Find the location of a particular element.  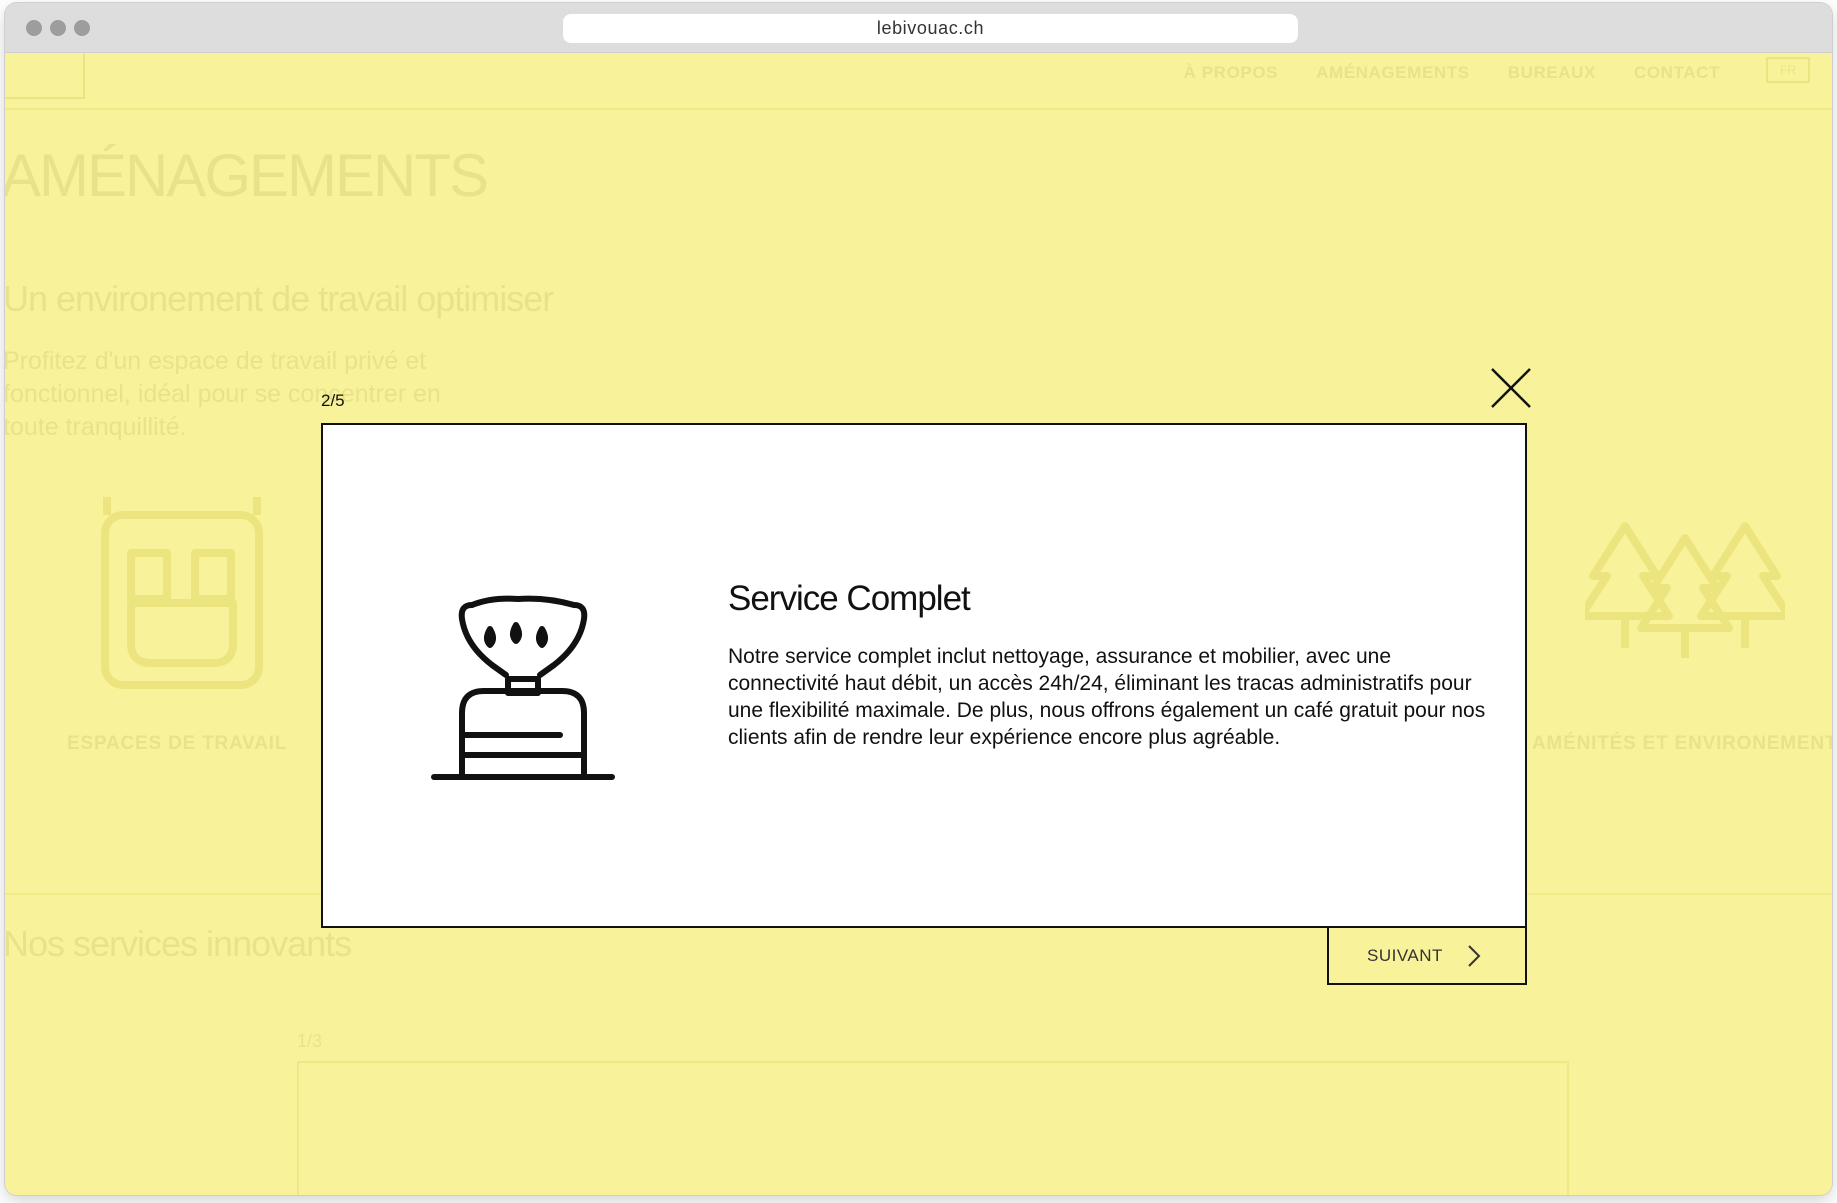

window-zoom-dot is located at coordinates (82, 28).